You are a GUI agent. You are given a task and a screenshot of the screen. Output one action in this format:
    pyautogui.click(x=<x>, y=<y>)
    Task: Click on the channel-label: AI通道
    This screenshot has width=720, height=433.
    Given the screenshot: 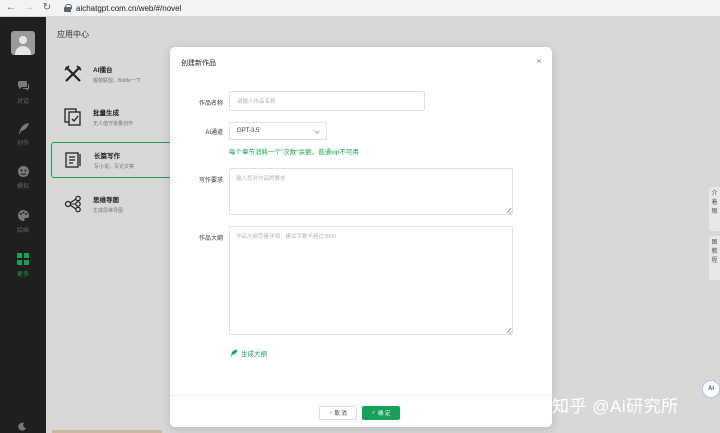 What is the action you would take?
    pyautogui.click(x=214, y=133)
    